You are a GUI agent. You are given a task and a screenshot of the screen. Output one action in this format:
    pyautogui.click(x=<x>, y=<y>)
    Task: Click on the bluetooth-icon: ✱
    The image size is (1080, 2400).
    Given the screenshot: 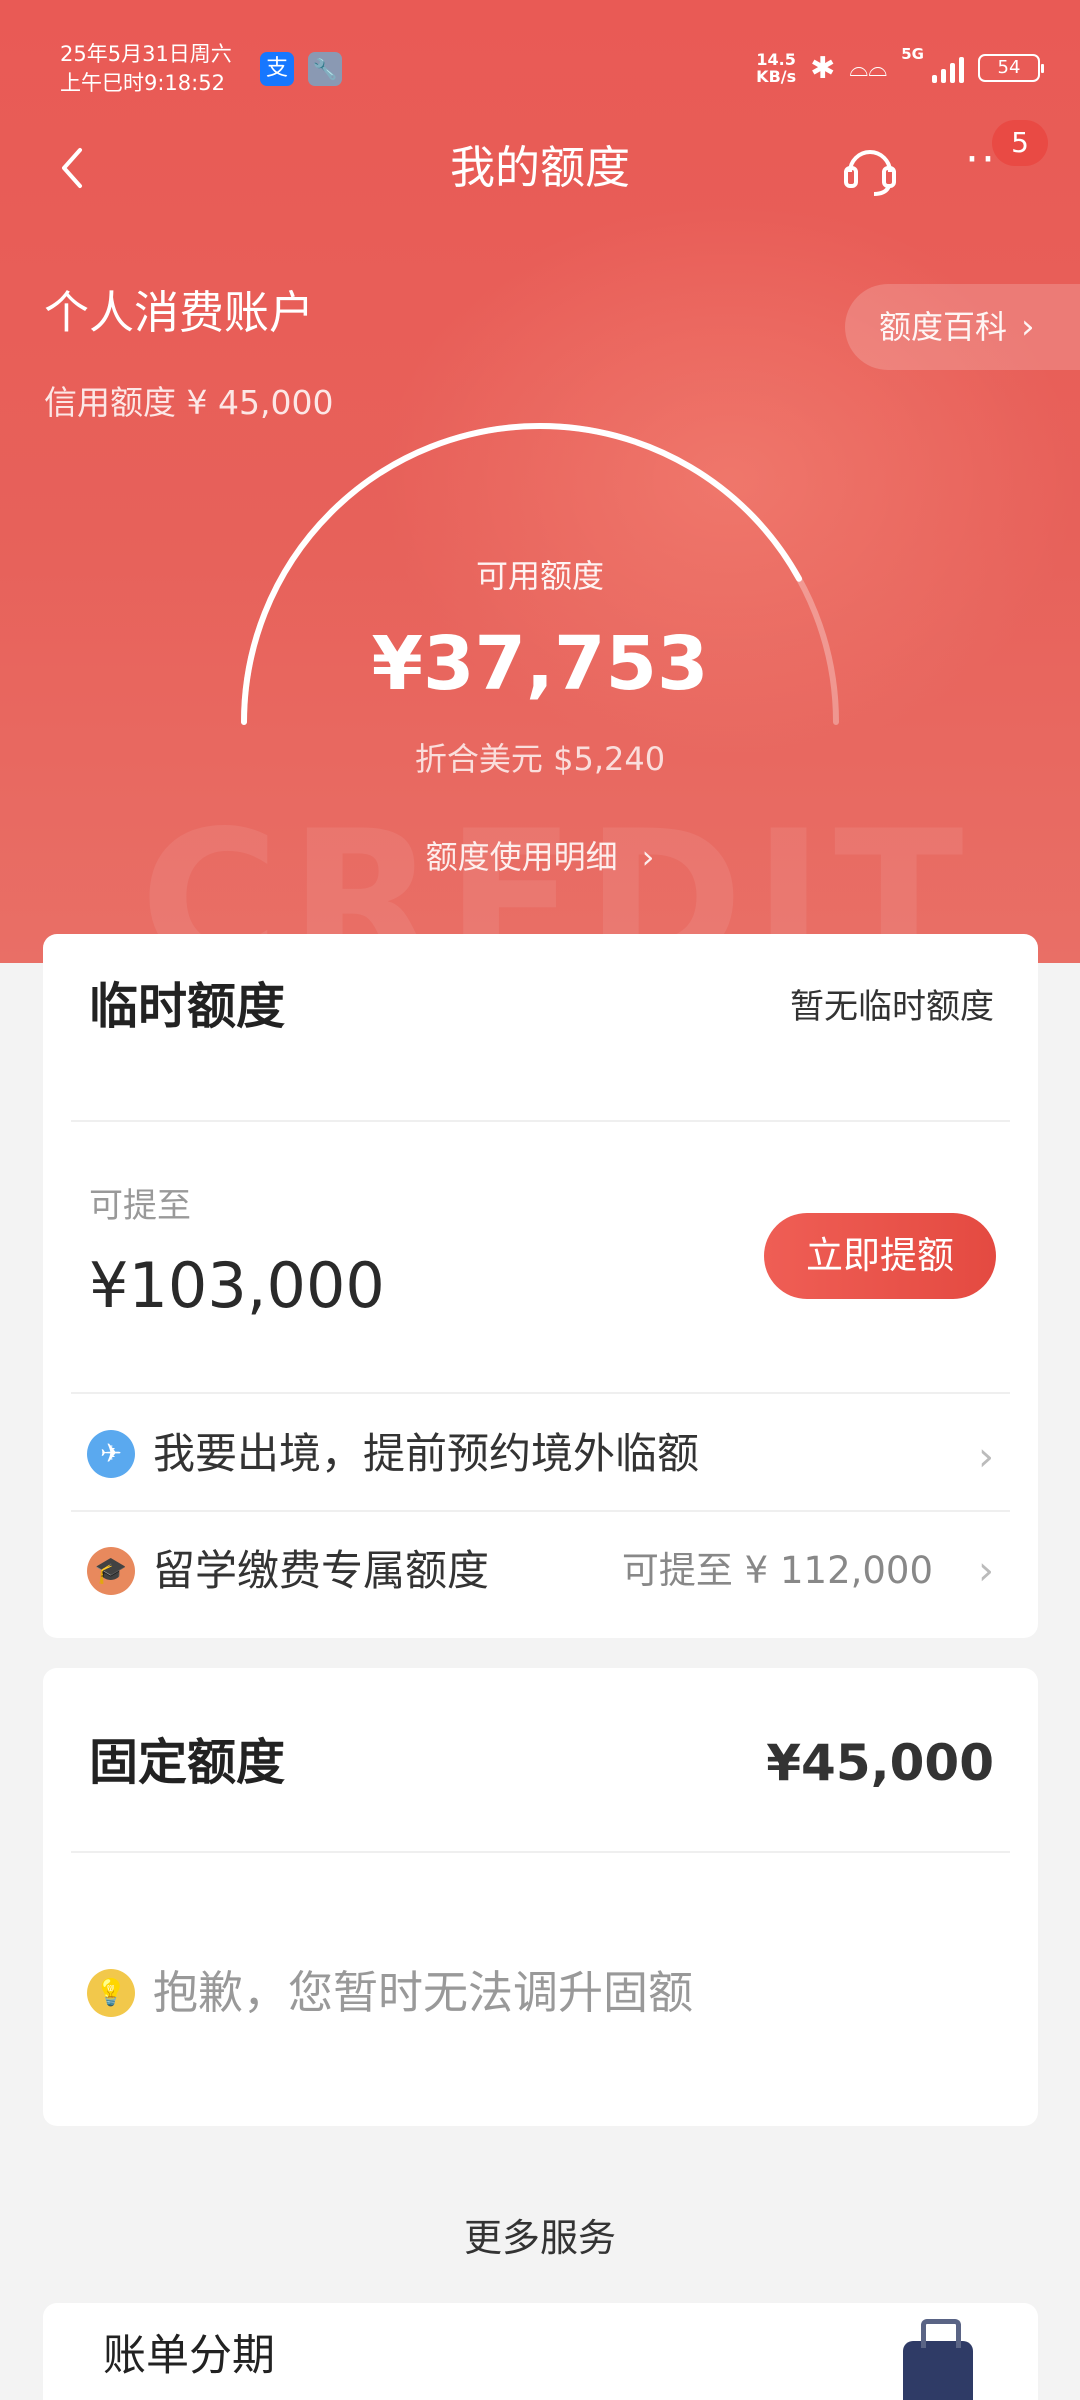 What is the action you would take?
    pyautogui.click(x=823, y=68)
    